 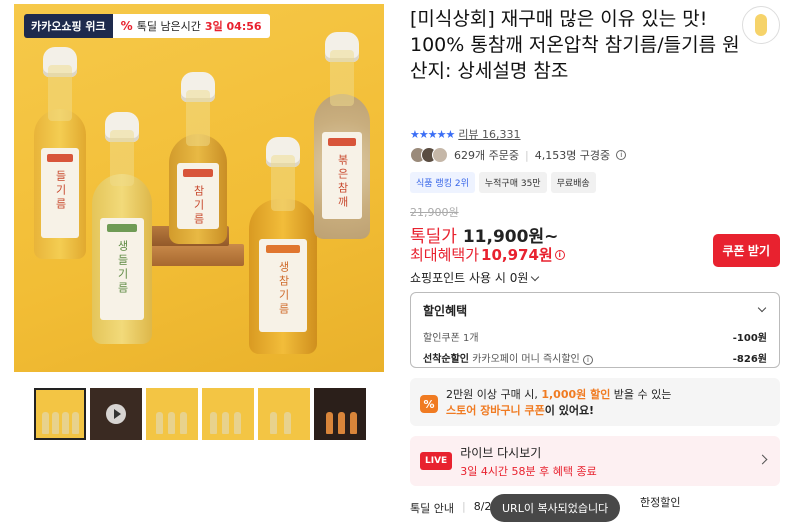 I want to click on order-count: 629개 주문중, so click(x=486, y=155).